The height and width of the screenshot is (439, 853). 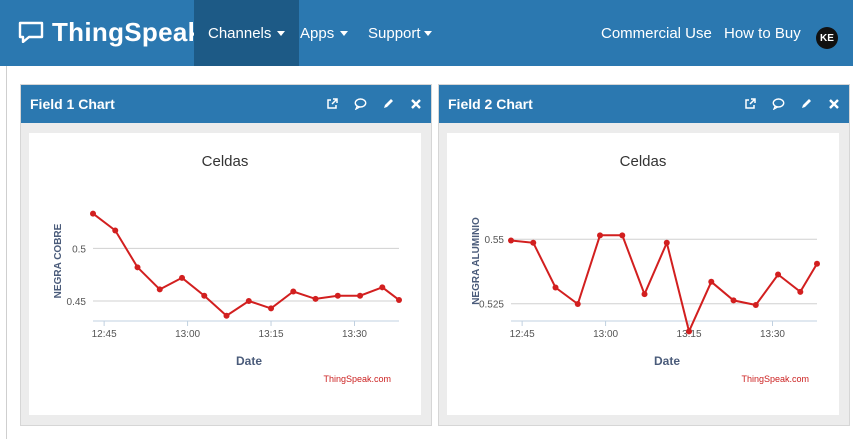 What do you see at coordinates (271, 334) in the screenshot?
I see `x-tick-label: 13:15` at bounding box center [271, 334].